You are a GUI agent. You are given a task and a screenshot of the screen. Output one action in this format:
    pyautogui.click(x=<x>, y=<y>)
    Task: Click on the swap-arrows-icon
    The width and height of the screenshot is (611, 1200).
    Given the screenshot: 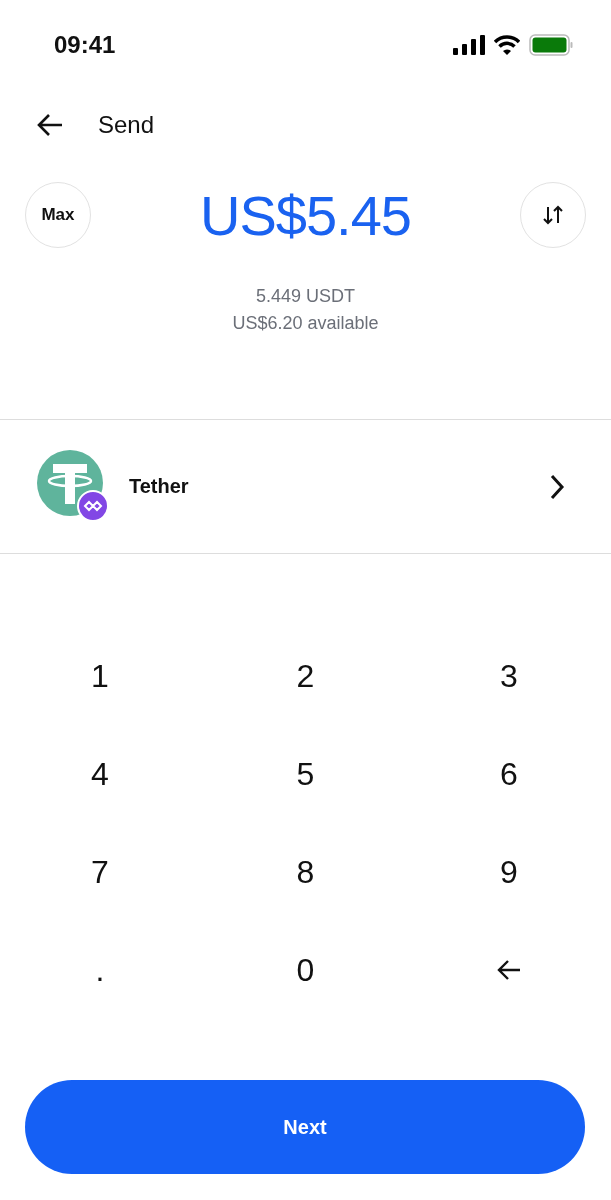 What is the action you would take?
    pyautogui.click(x=553, y=215)
    